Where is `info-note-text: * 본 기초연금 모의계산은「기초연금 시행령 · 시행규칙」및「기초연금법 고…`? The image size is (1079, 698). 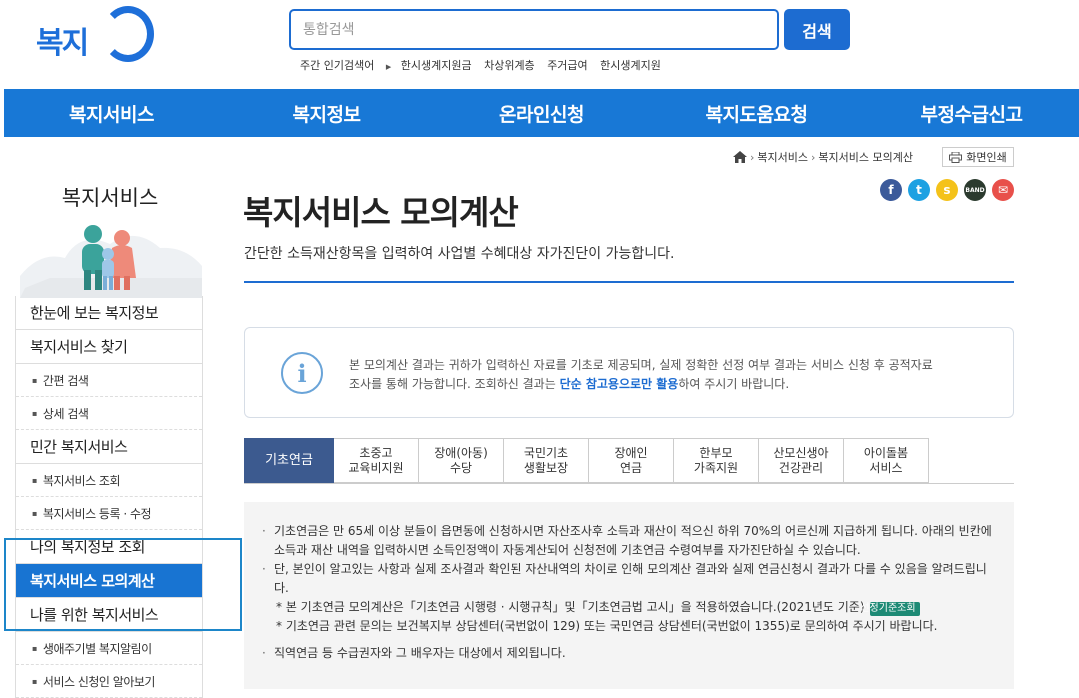
info-note-text: * 본 기초연금 모의계산은「기초연금 시행령 · 시행규칙」및「기초연금법 고… is located at coordinates (570, 607).